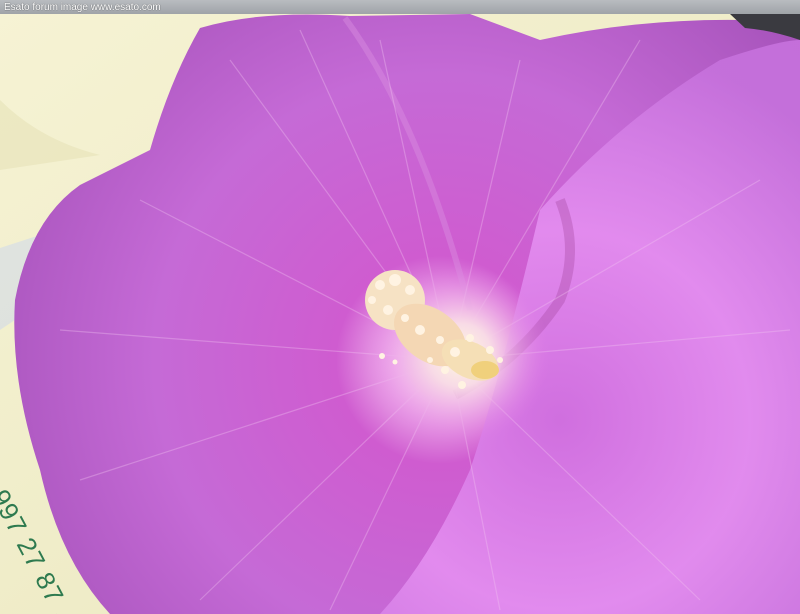  I want to click on watermark-bar: Esato forum image www.esato.com, so click(400, 7).